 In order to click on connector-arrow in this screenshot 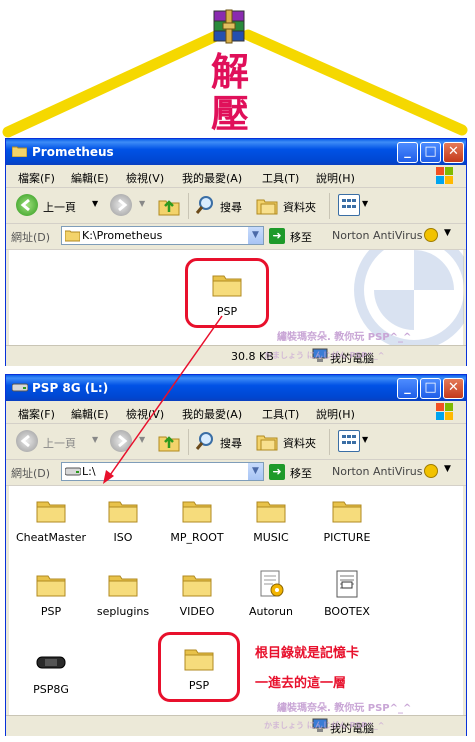, I will do `click(163, 399)`.